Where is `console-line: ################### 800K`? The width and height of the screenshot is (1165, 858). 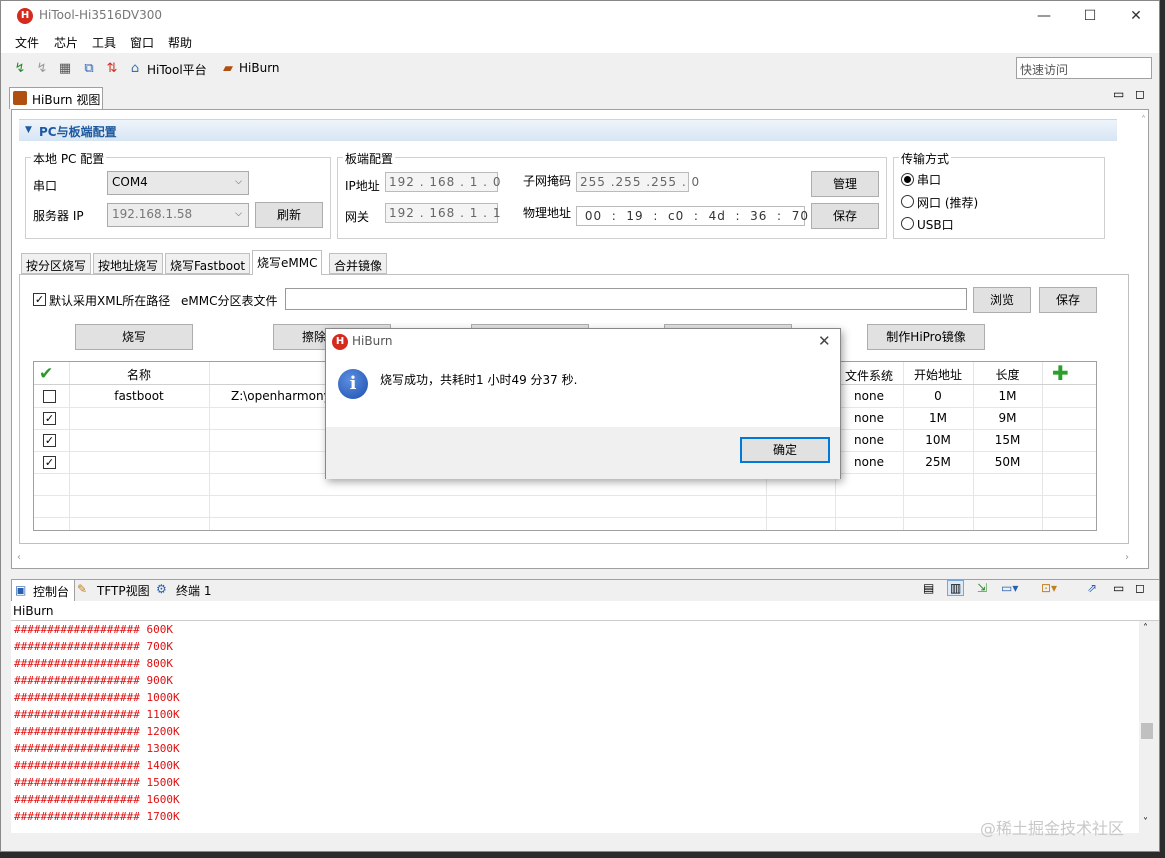 console-line: ################### 800K is located at coordinates (93, 663).